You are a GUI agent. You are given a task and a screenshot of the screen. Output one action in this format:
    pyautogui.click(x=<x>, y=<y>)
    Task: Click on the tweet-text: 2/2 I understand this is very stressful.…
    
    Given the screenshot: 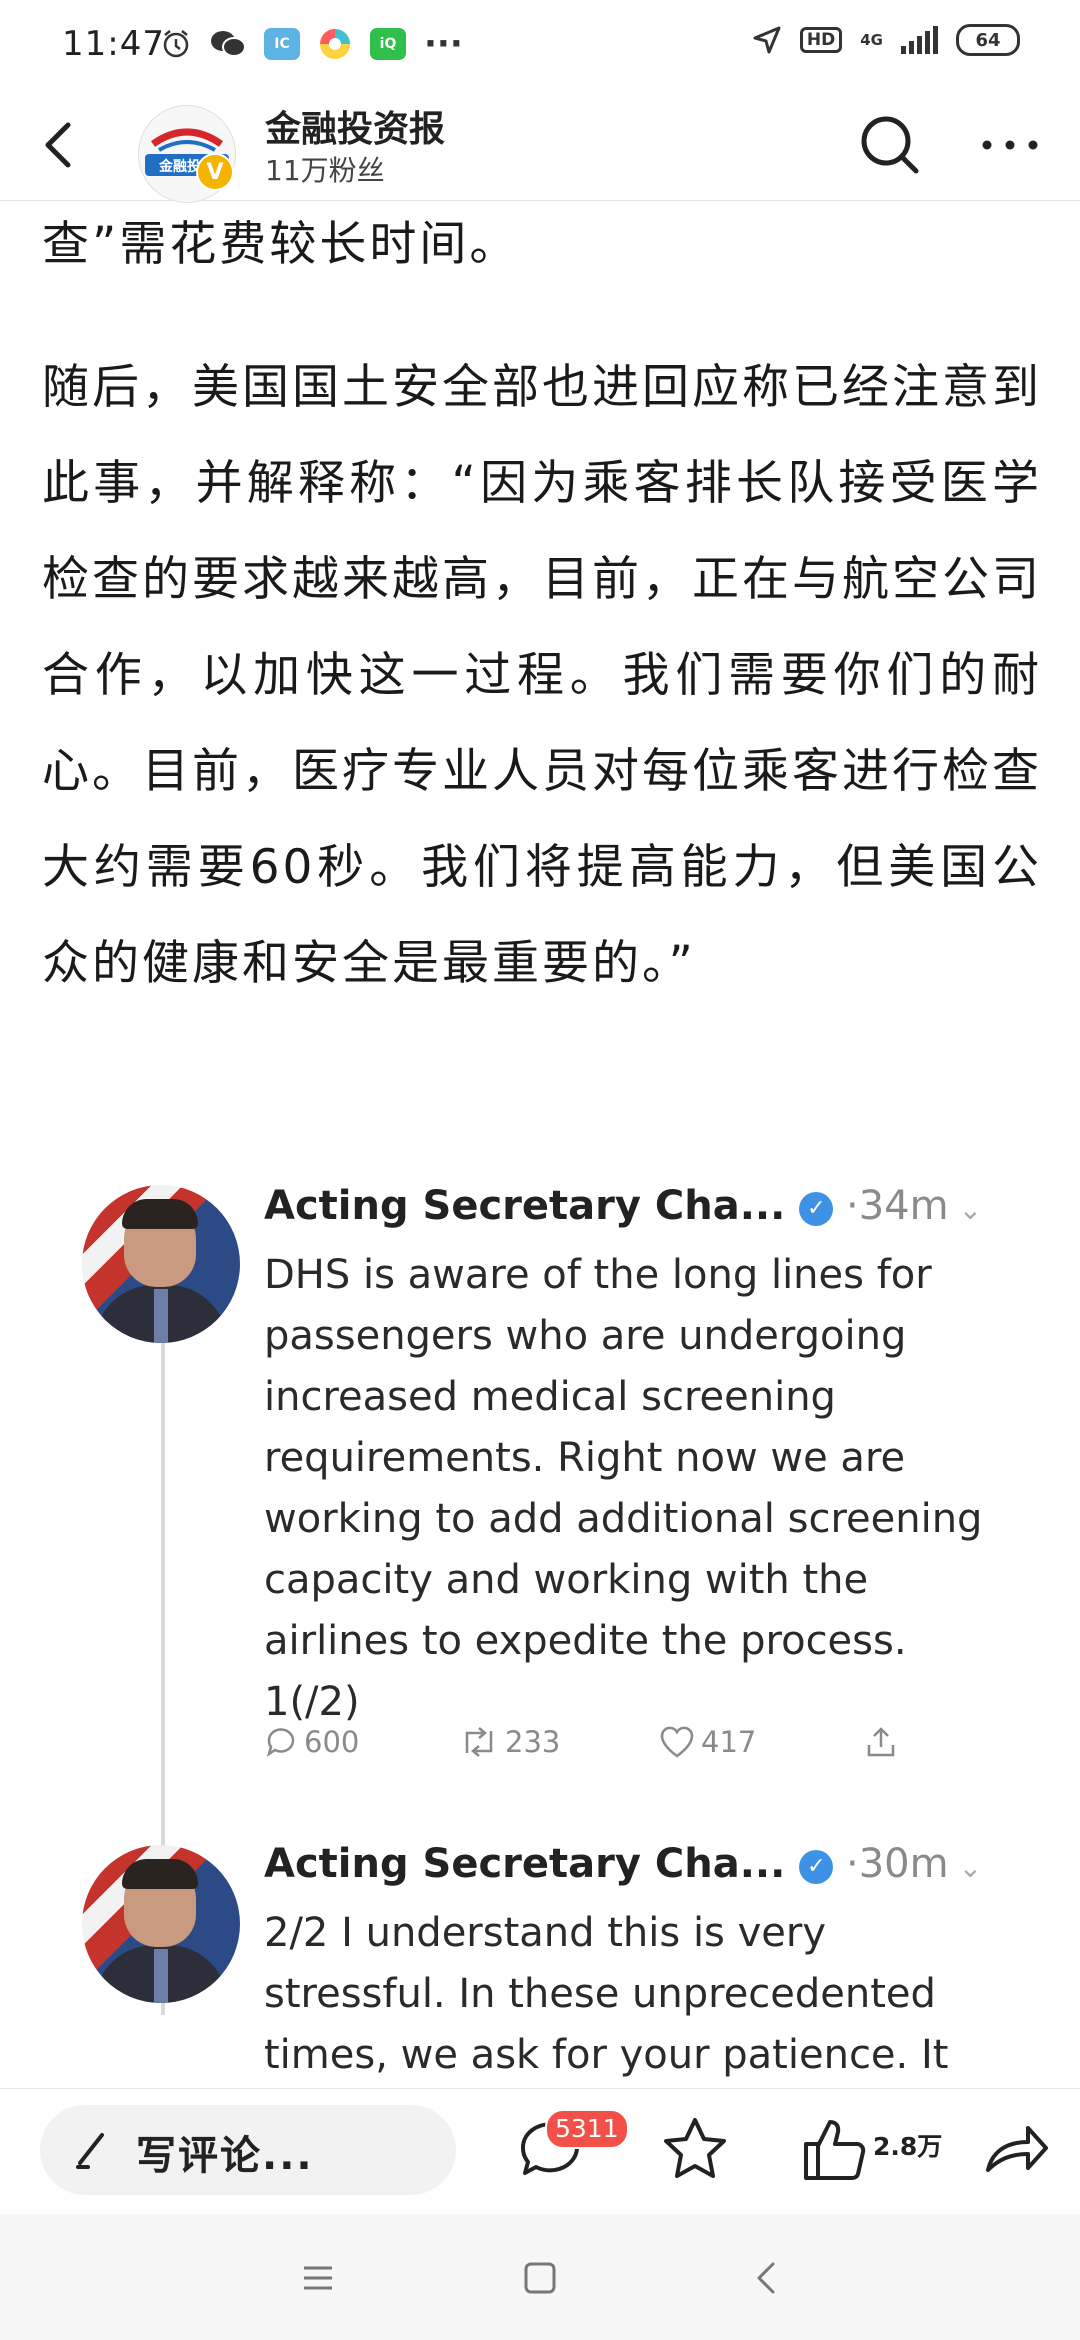 What is the action you would take?
    pyautogui.click(x=606, y=1994)
    